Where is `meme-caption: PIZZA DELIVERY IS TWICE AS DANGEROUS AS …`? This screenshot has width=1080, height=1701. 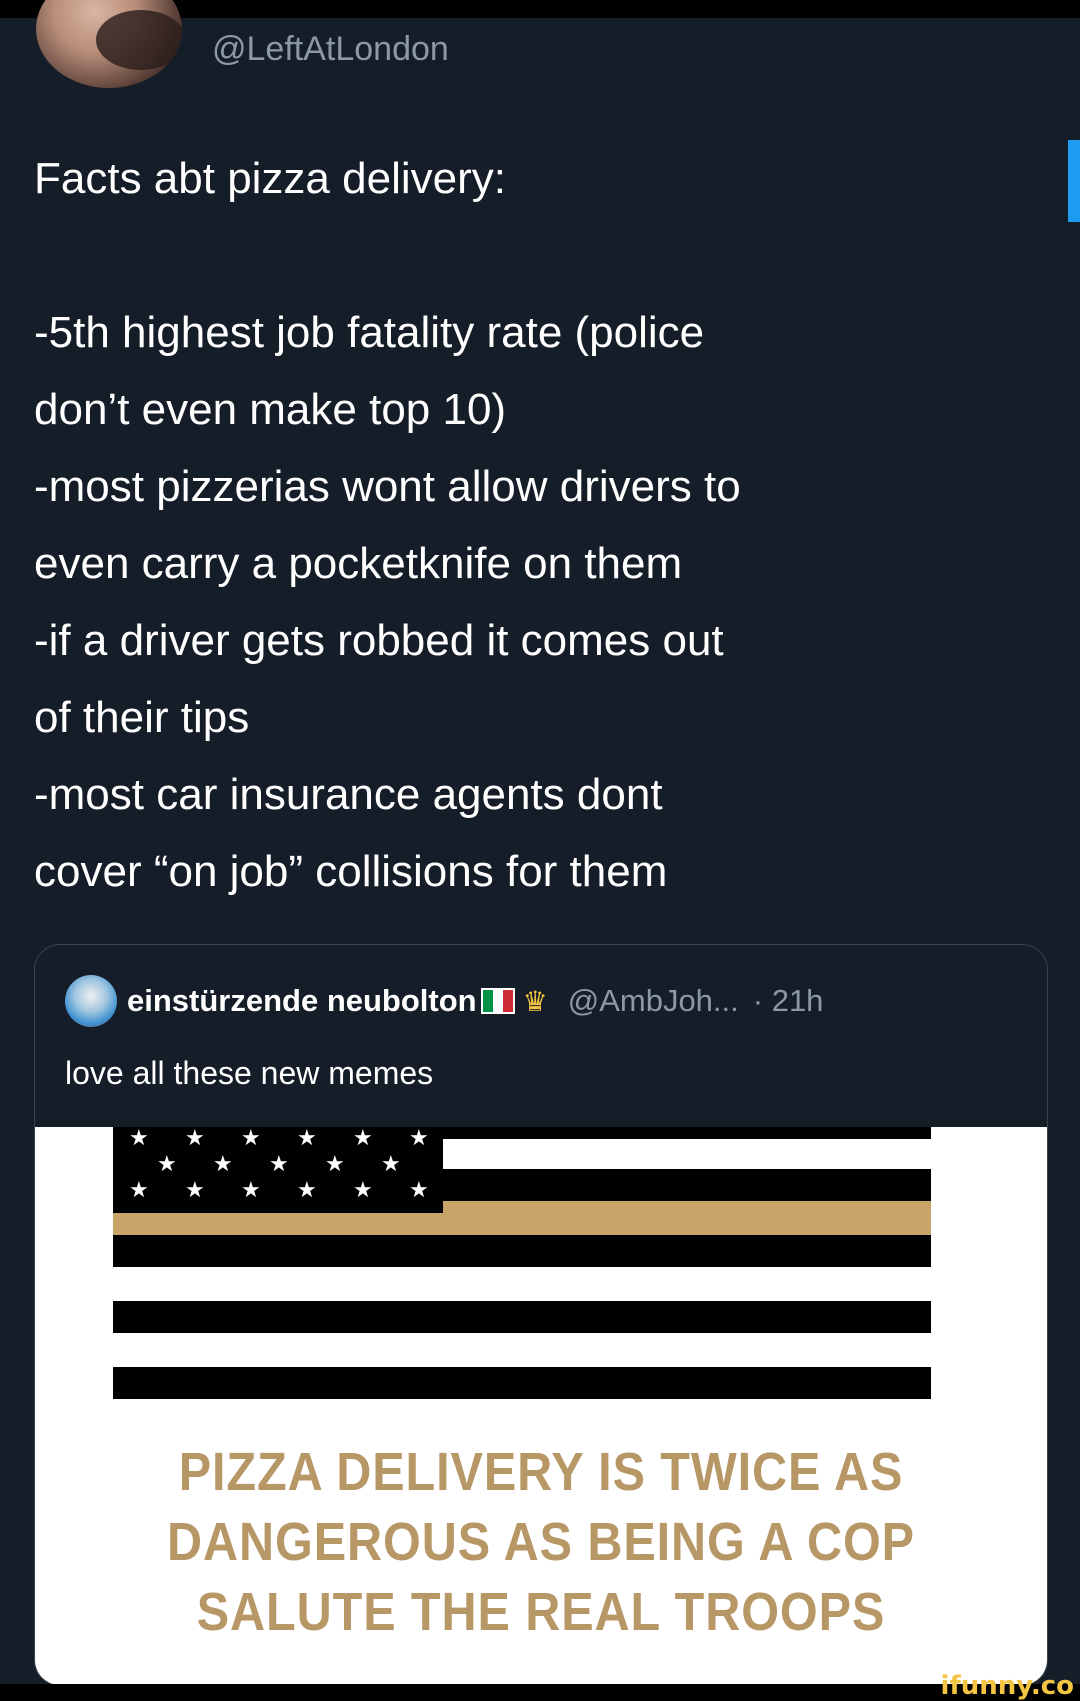
meme-caption: PIZZA DELIVERY IS TWICE AS DANGEROUS AS … is located at coordinates (541, 1542).